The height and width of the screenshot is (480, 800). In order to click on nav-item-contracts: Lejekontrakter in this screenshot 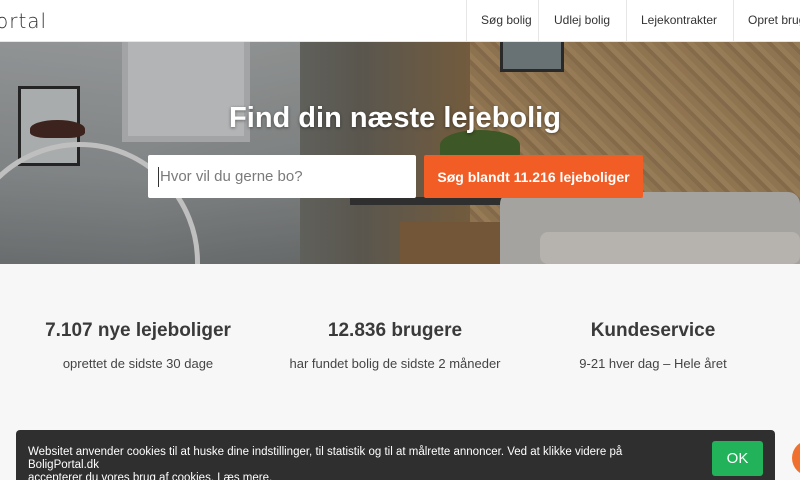, I will do `click(679, 21)`.